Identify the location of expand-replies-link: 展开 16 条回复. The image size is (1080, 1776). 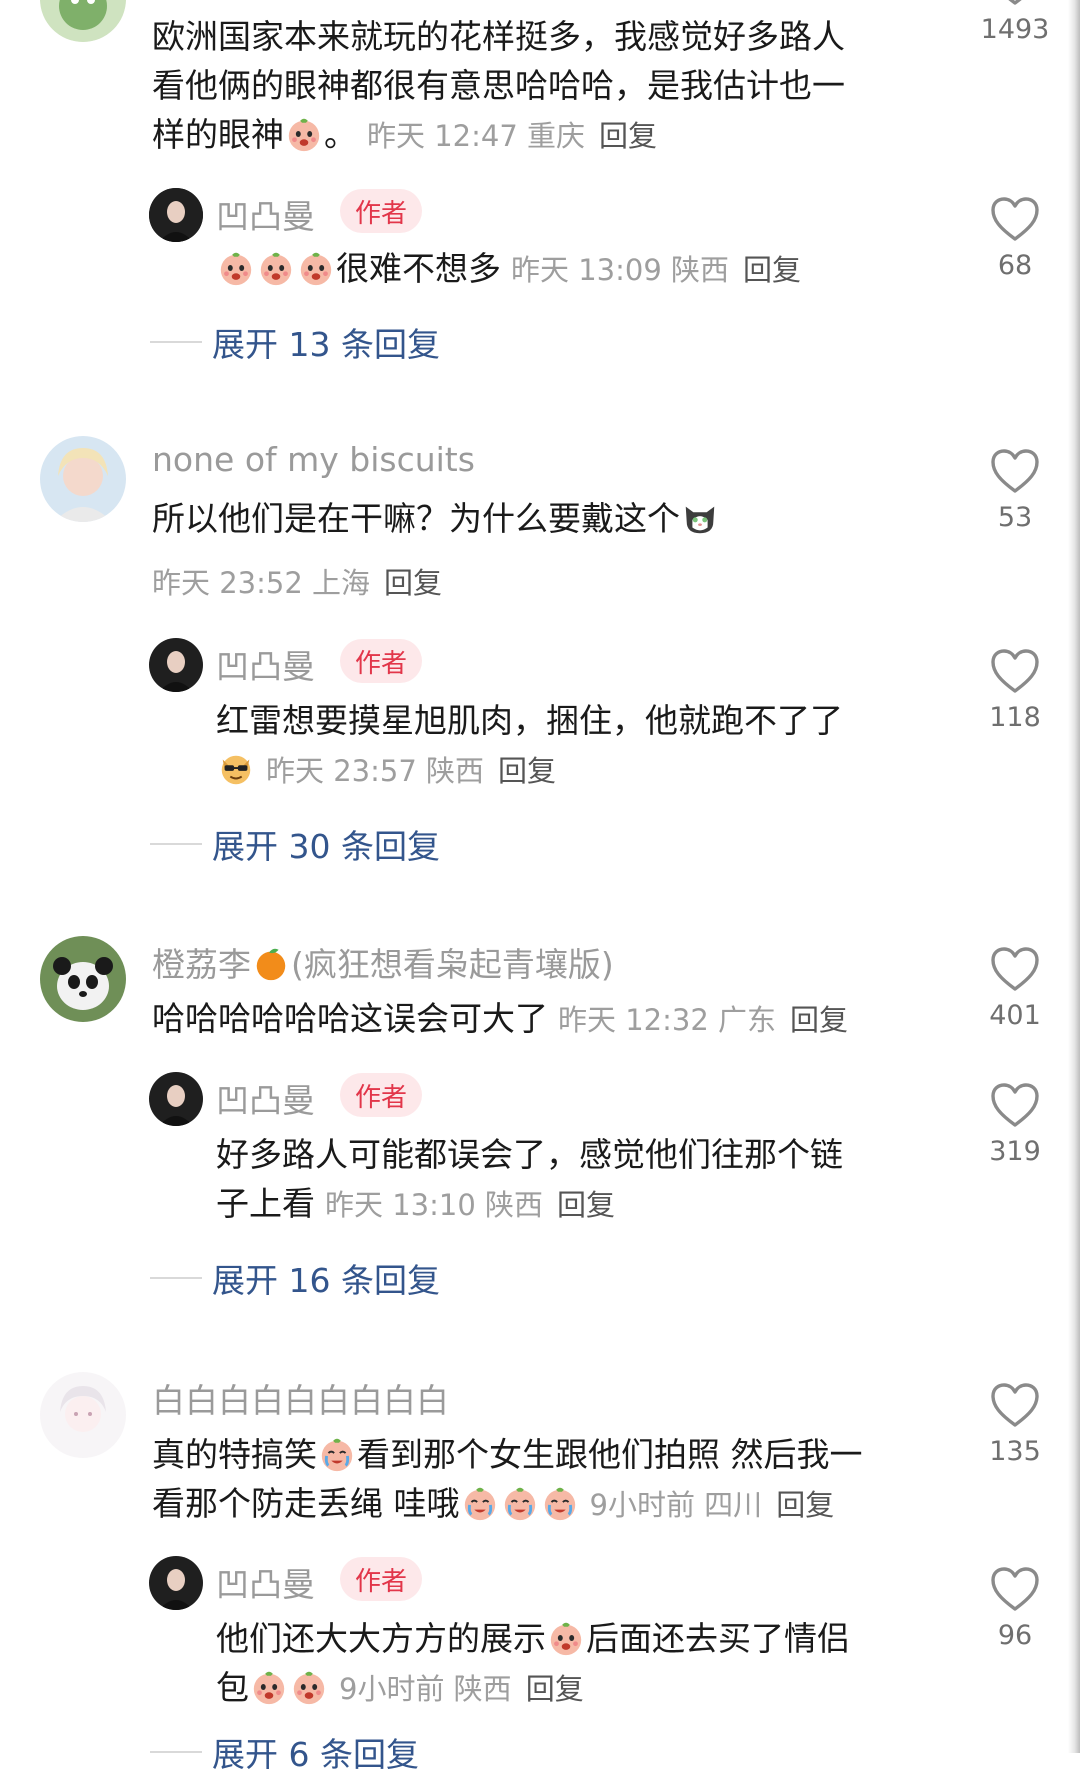
(295, 1278).